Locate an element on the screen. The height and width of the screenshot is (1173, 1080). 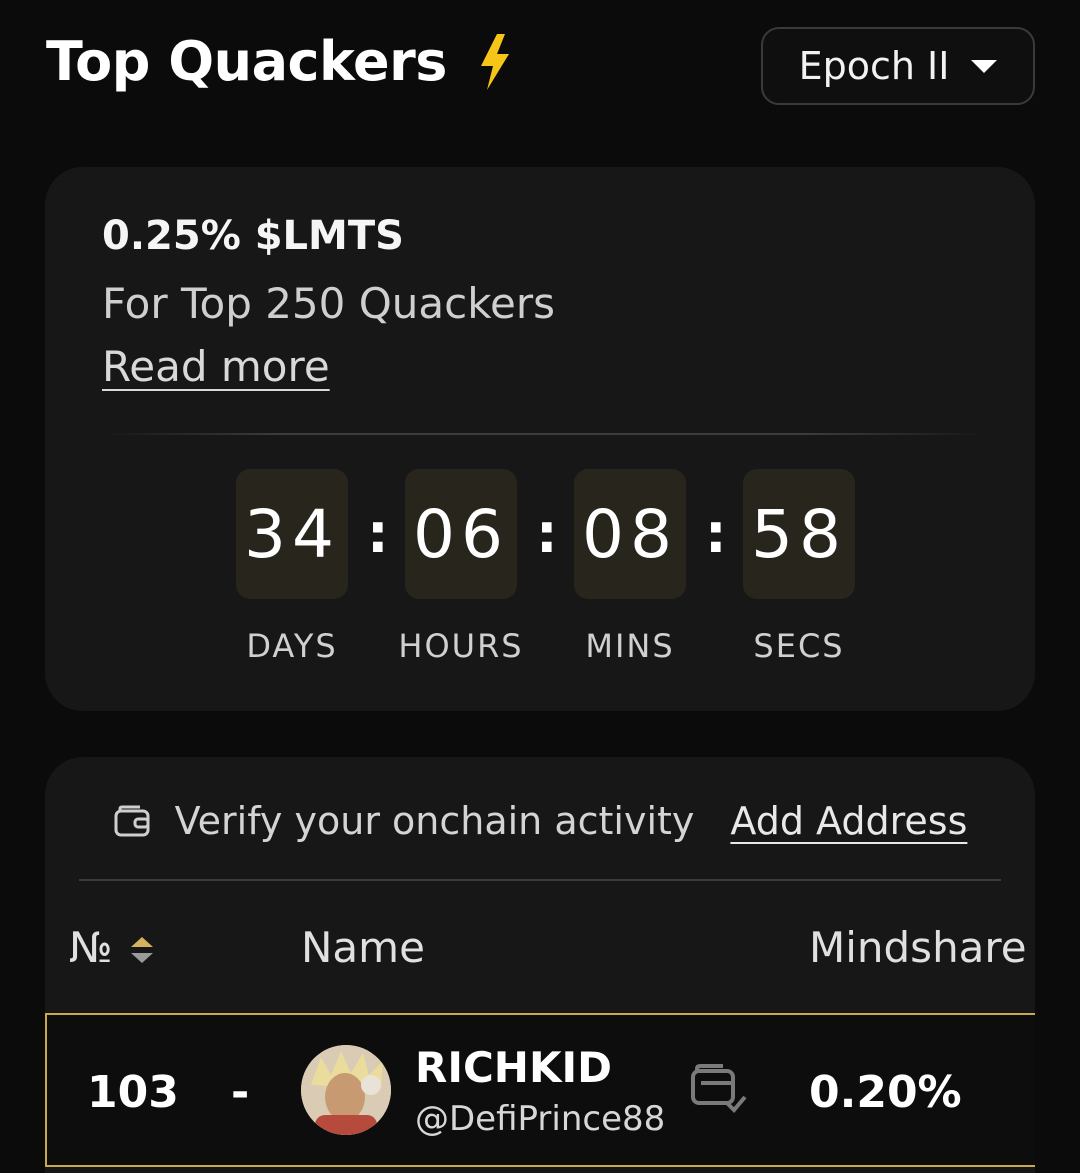
countdown-label-hours: HOURS is located at coordinates (461, 646).